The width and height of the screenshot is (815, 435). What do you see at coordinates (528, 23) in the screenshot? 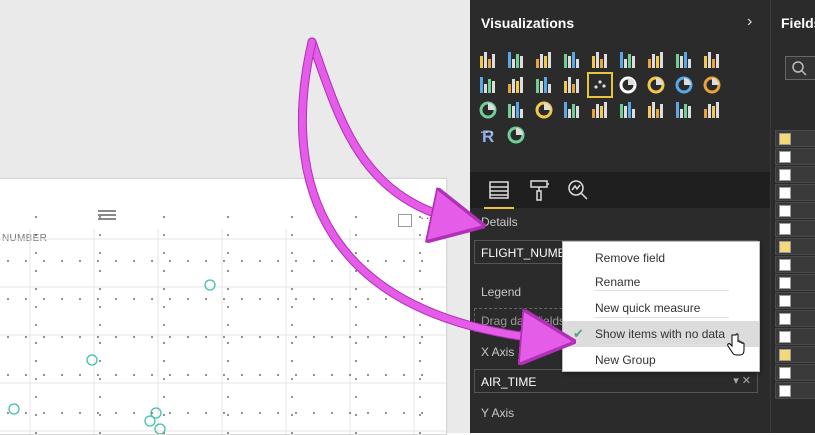
I see `pane-title: Visualizations` at bounding box center [528, 23].